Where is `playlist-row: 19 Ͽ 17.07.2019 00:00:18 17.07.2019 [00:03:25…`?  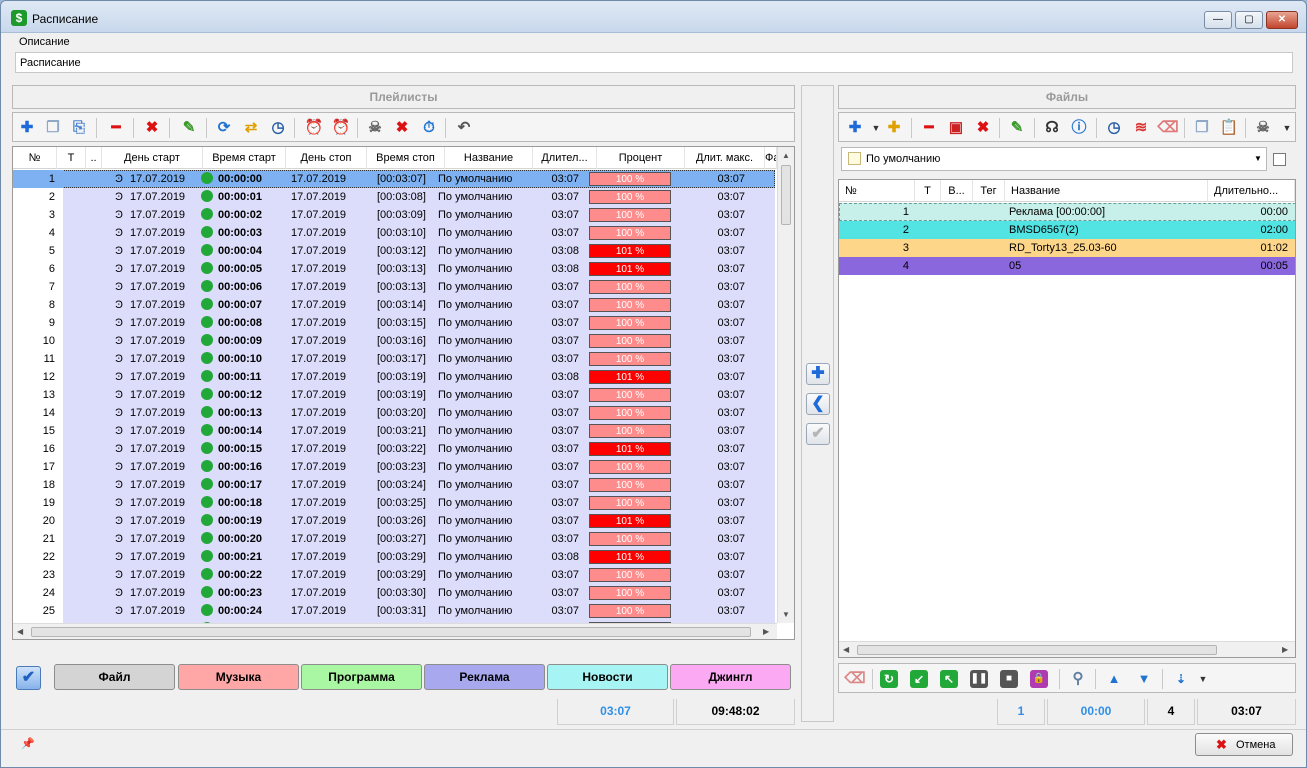
playlist-row: 19 Ͽ 17.07.2019 00:00:18 17.07.2019 [00:03:25… is located at coordinates (394, 503).